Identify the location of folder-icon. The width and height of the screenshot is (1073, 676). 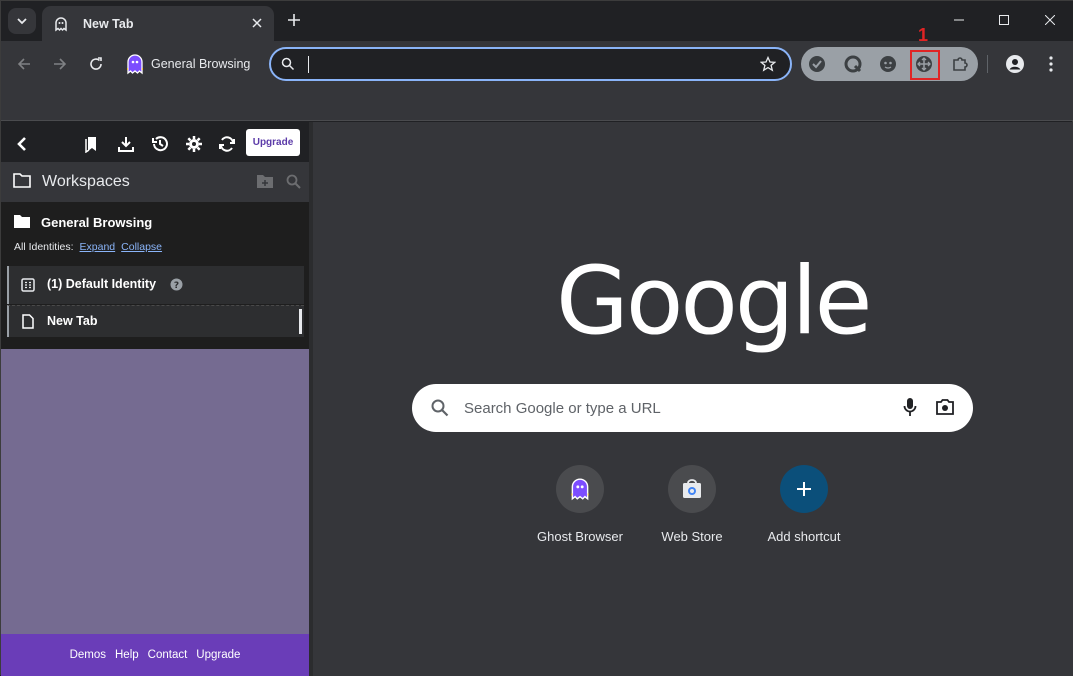
(22, 221).